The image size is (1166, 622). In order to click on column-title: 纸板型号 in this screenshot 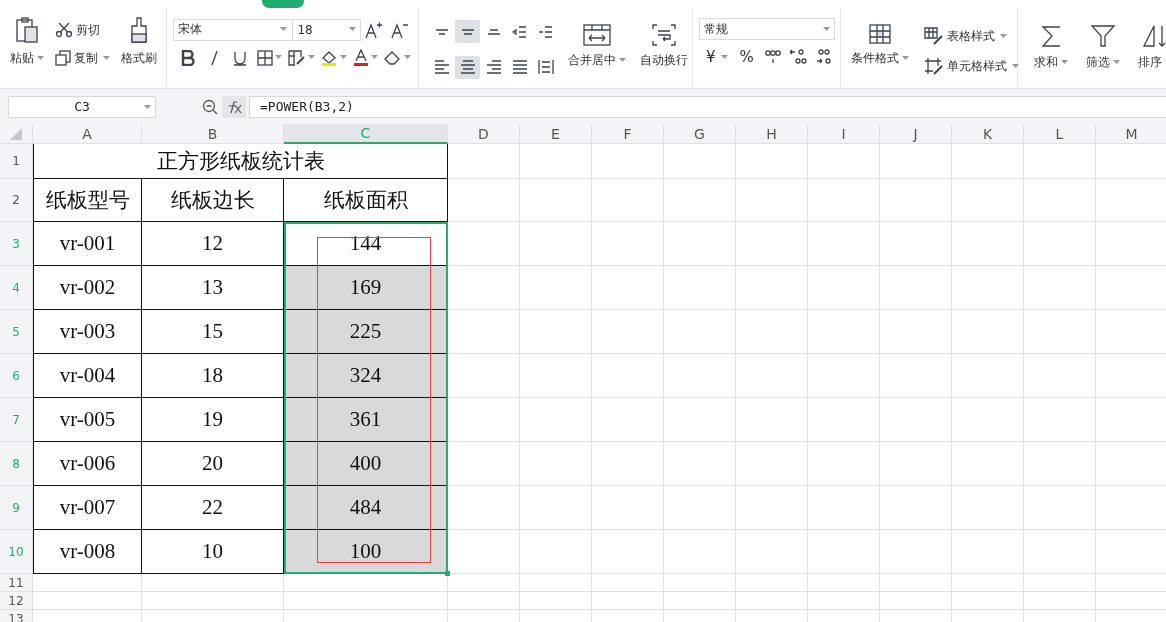, I will do `click(87, 200)`.